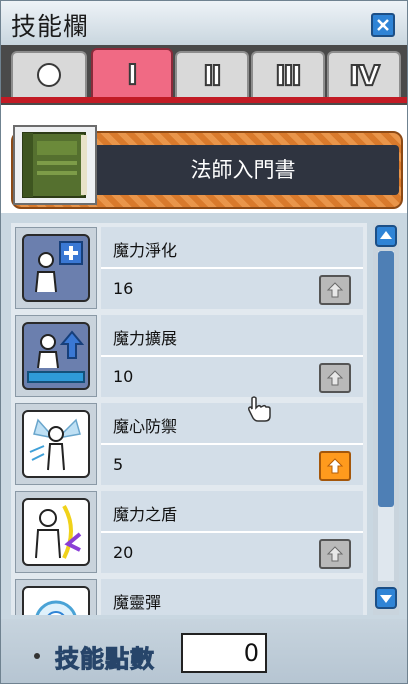 This screenshot has height=684, width=408. I want to click on tab-third-job-label: Ⅲ, so click(288, 75).